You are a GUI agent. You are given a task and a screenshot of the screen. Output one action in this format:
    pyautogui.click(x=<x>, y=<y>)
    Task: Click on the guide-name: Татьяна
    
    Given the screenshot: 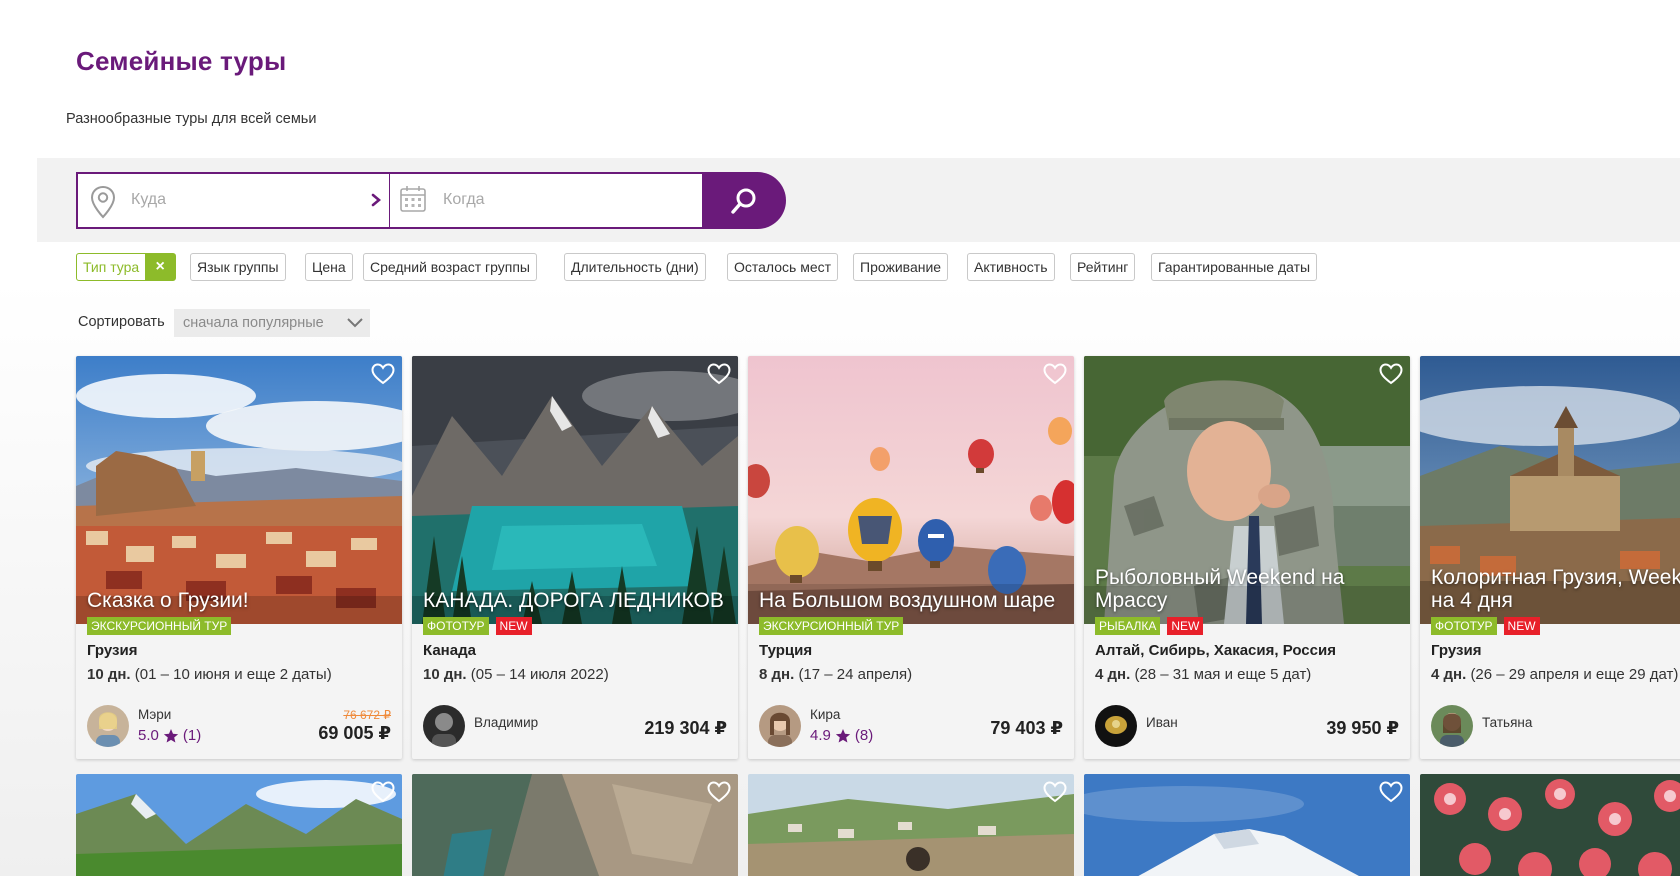 What is the action you would take?
    pyautogui.click(x=1507, y=722)
    